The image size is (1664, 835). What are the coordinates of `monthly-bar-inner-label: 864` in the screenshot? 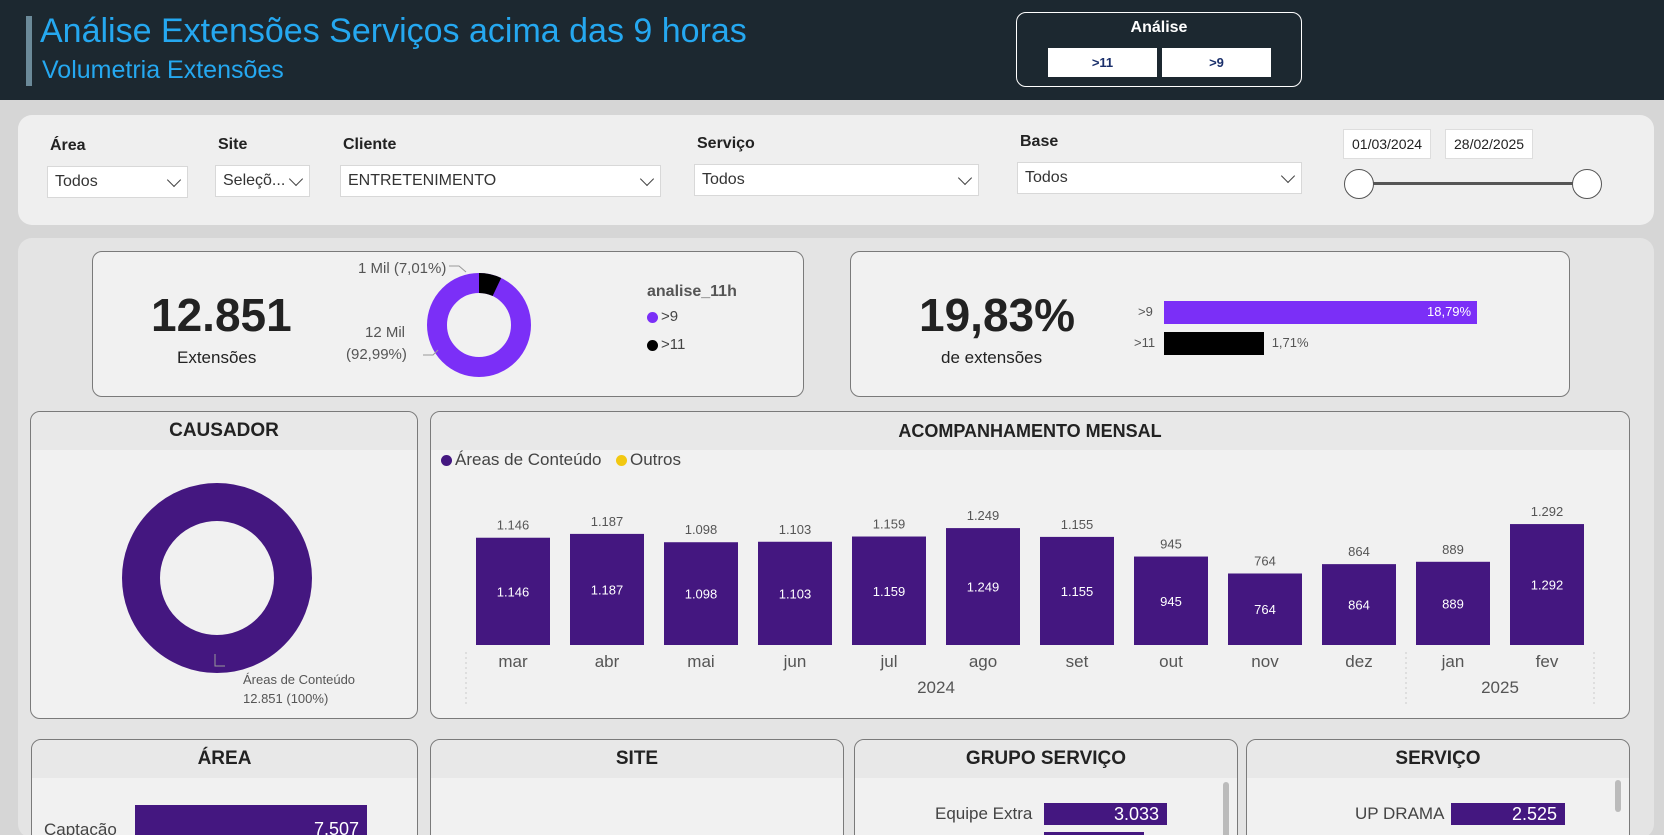 It's located at (1359, 605).